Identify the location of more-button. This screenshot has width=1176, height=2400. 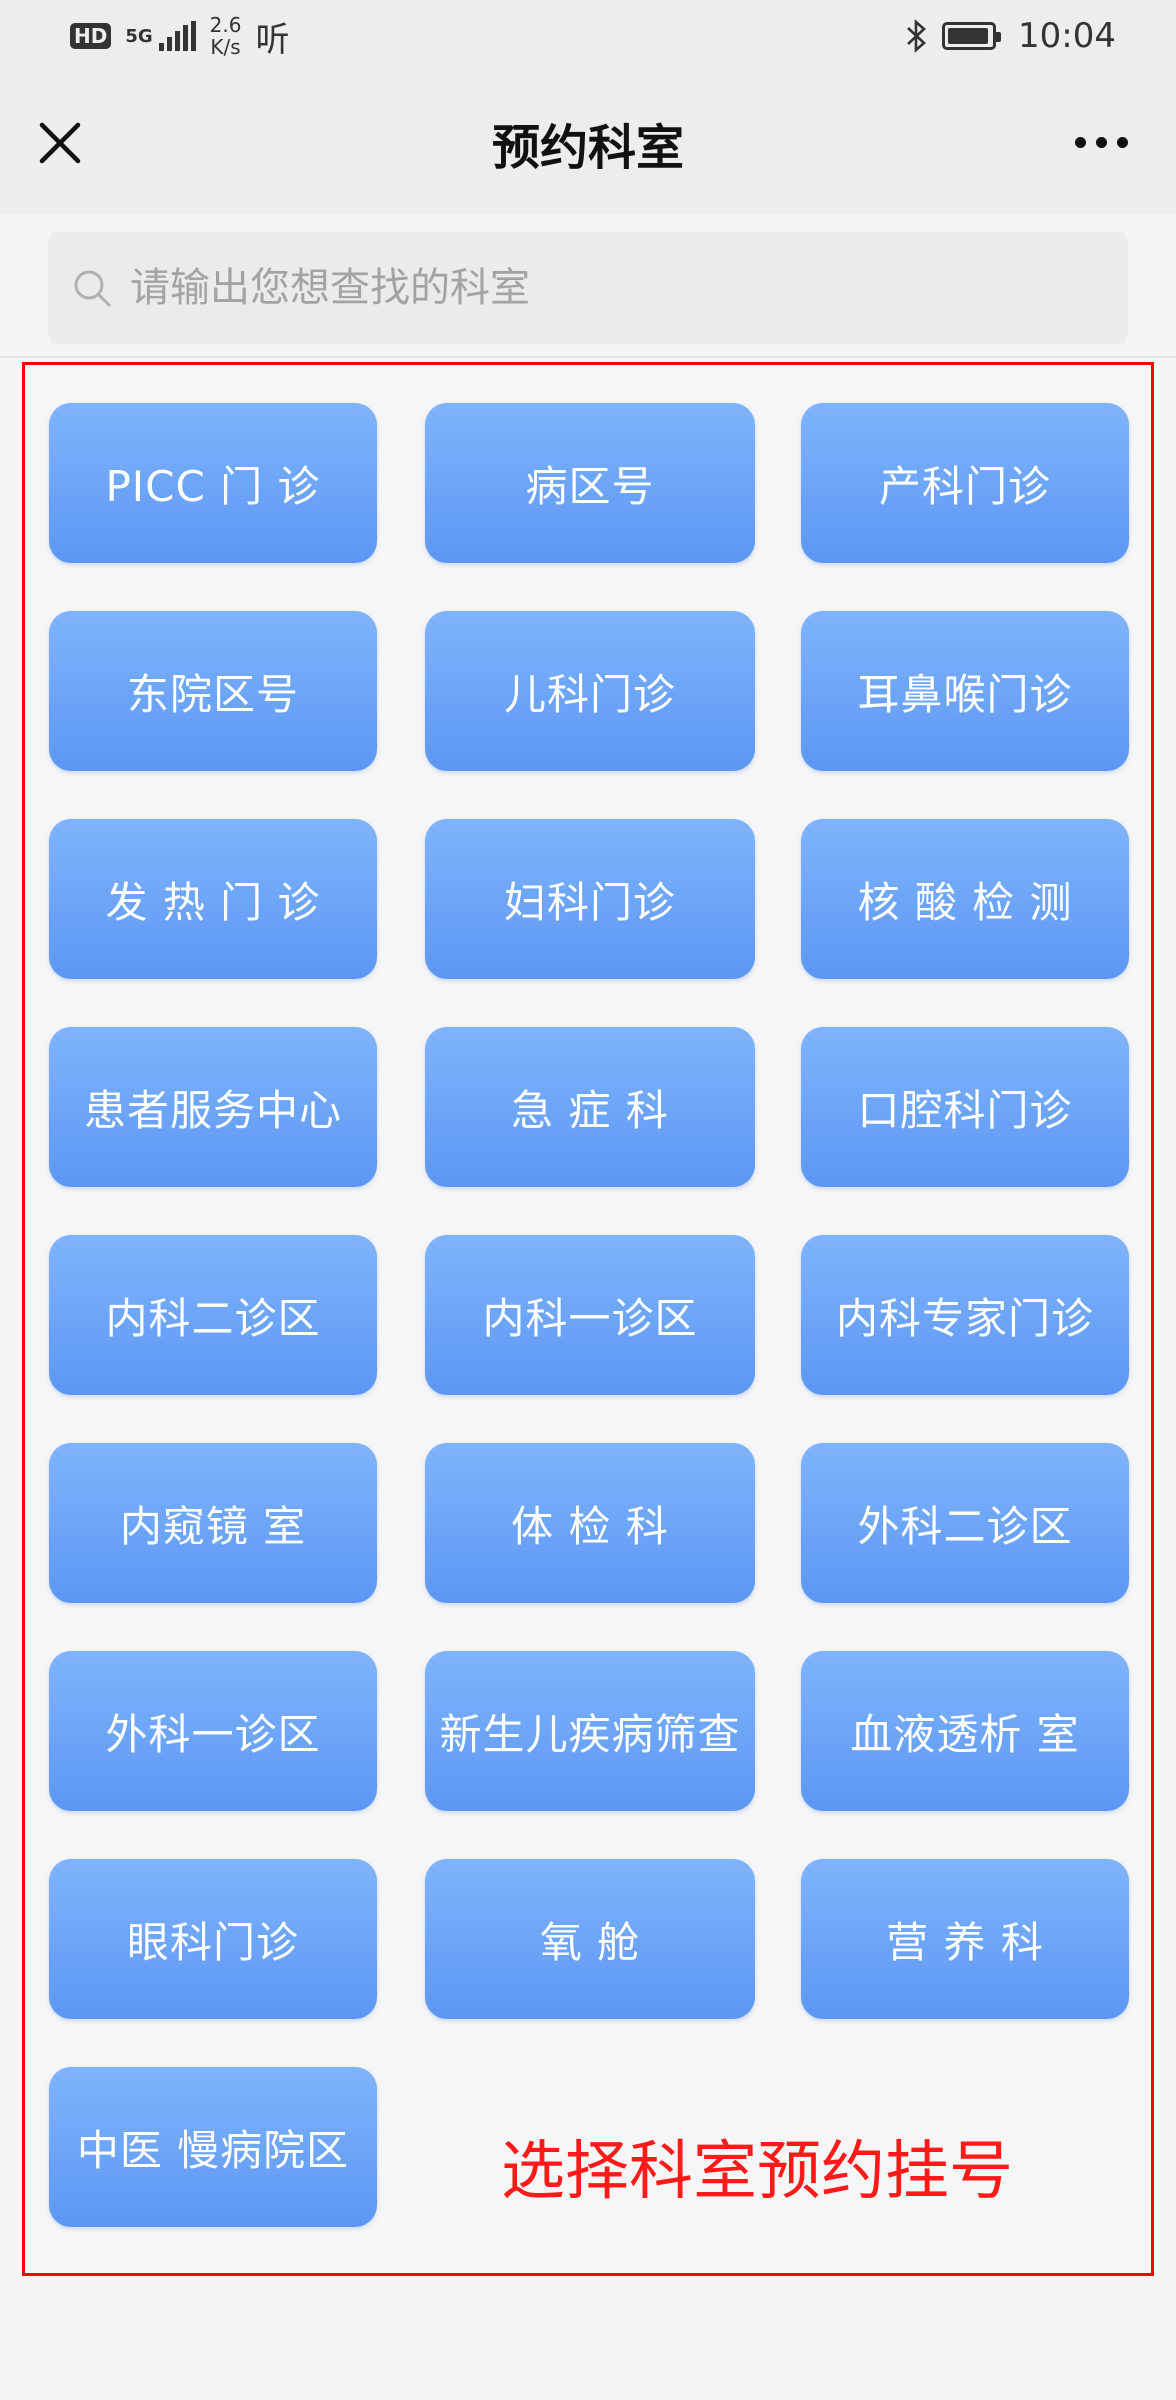
(1101, 142).